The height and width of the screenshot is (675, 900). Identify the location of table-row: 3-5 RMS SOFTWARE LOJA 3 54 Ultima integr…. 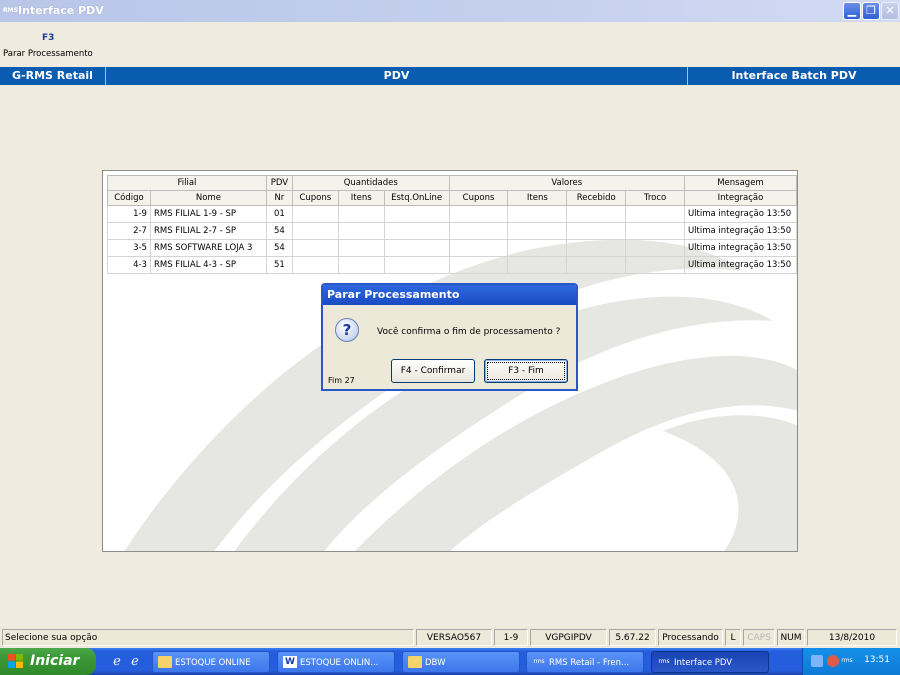
(452, 248).